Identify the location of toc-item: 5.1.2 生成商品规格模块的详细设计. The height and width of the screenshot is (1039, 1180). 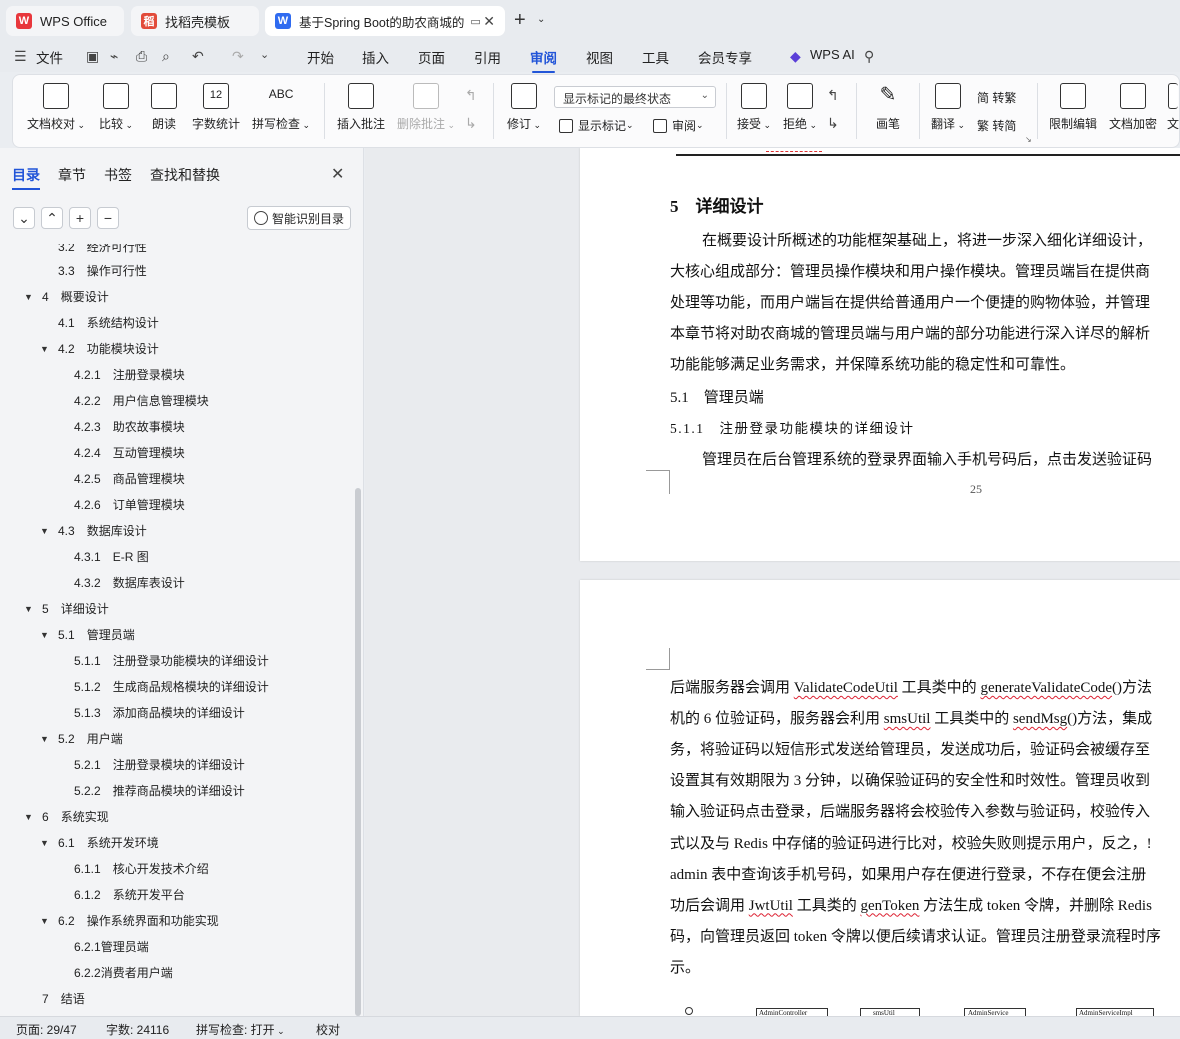
(171, 686).